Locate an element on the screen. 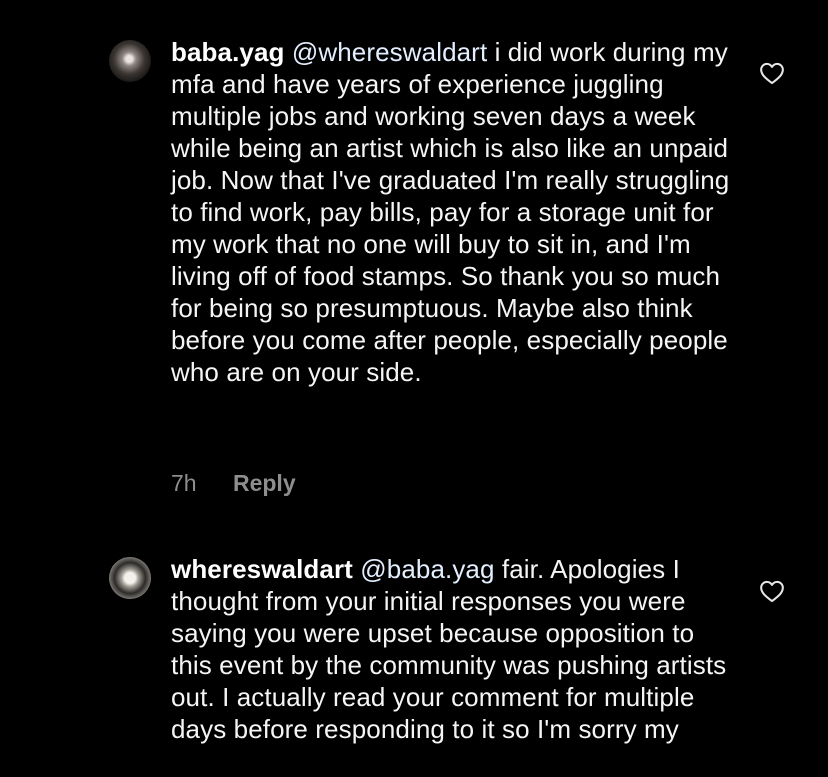 This screenshot has width=828, height=777. comment-timestamp: 7h is located at coordinates (184, 483).